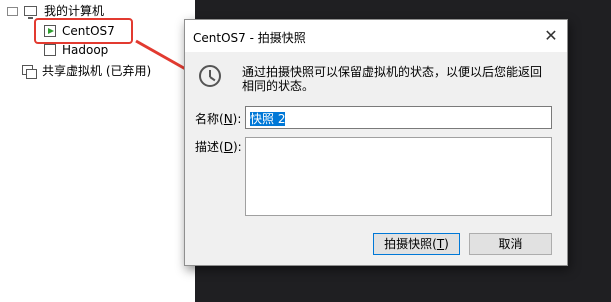 Image resolution: width=611 pixels, height=302 pixels. I want to click on dialog-title-bar: CentOS7 - 拍摄快照 ✕, so click(376, 36).